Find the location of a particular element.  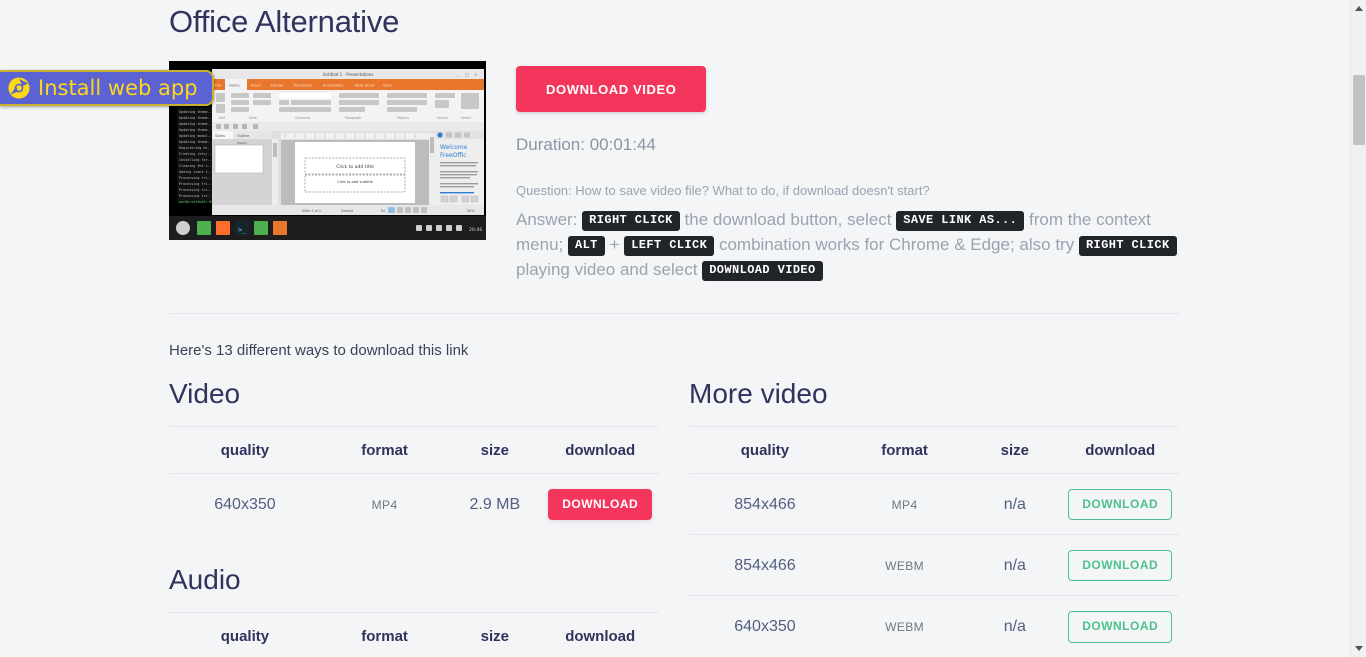

svg-text: Outline is located at coordinates (243, 136).